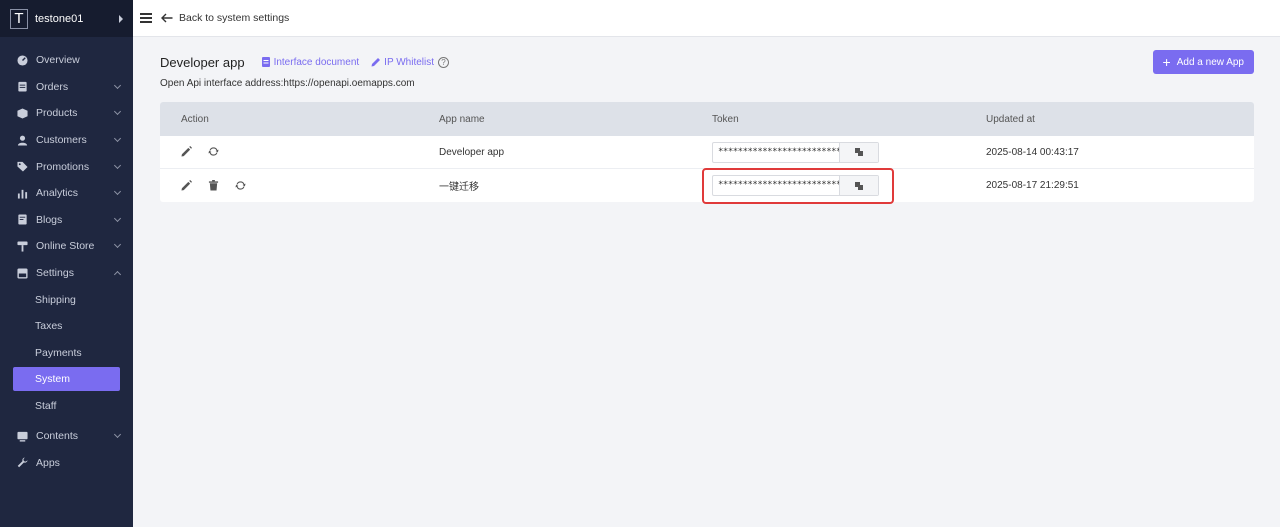 This screenshot has width=1280, height=527. Describe the element at coordinates (55, 273) in the screenshot. I see `sidebar-item-label: Settings` at that location.